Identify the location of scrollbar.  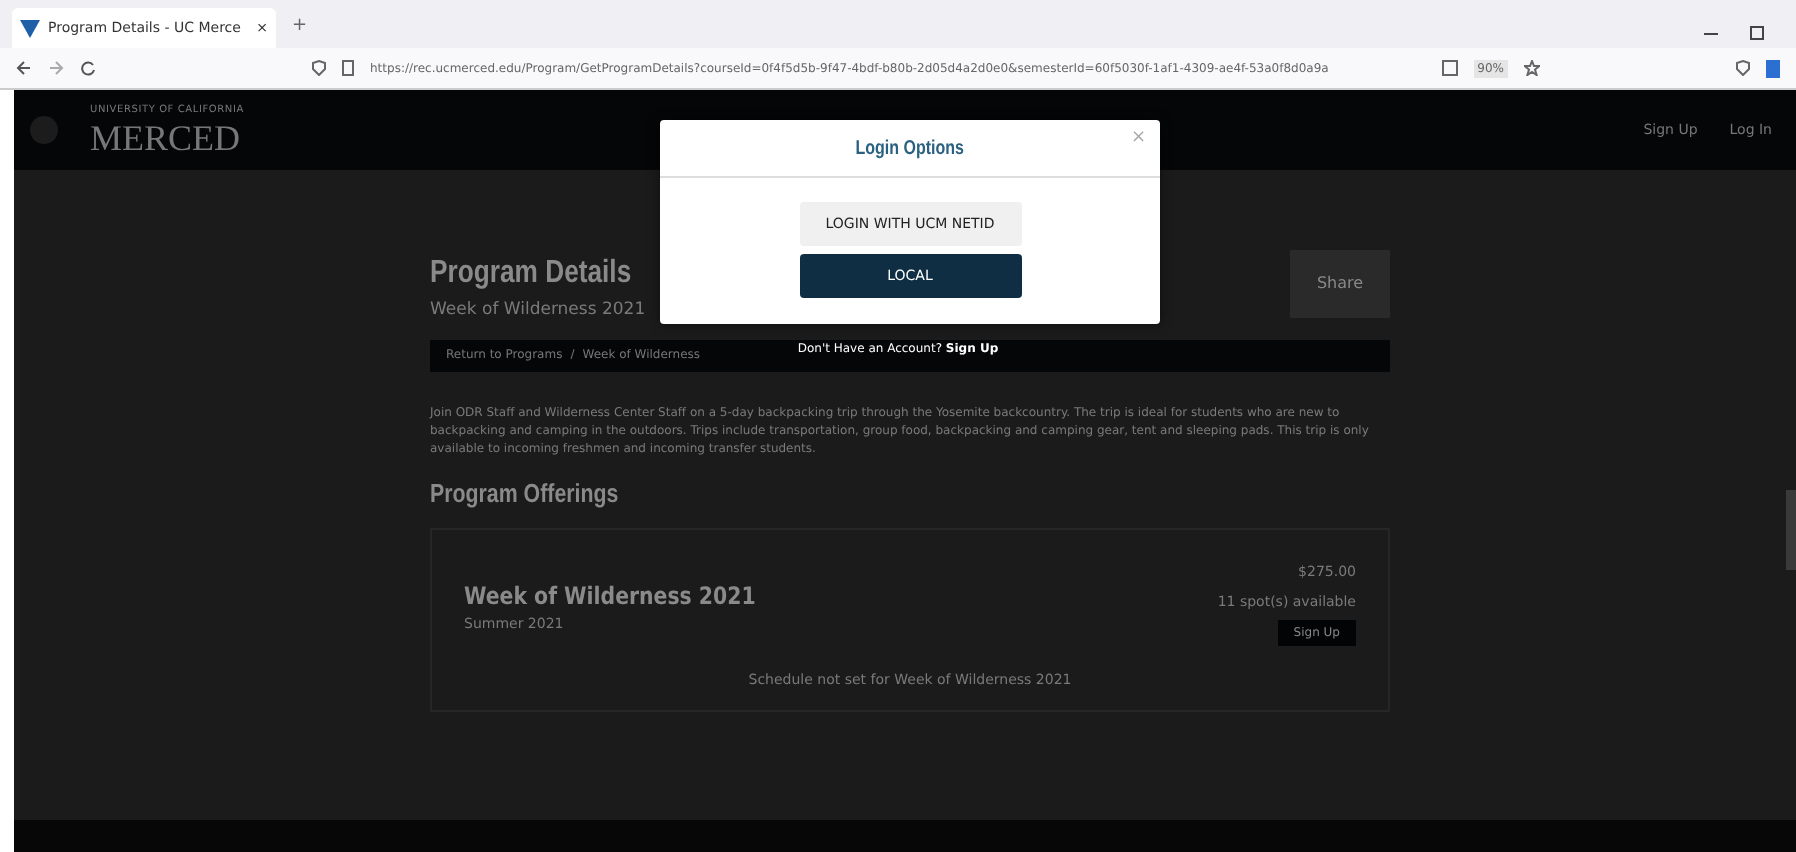
(1791, 530).